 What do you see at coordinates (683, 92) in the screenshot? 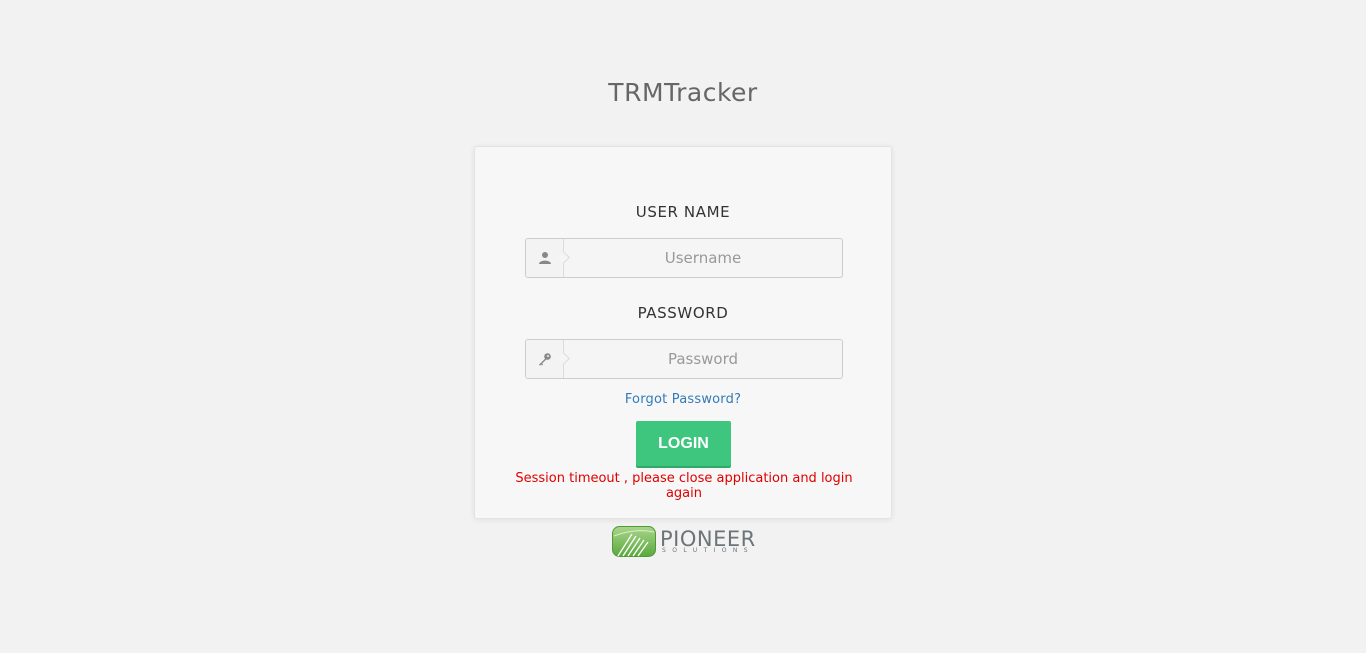
I see `app-title: TRMTracker` at bounding box center [683, 92].